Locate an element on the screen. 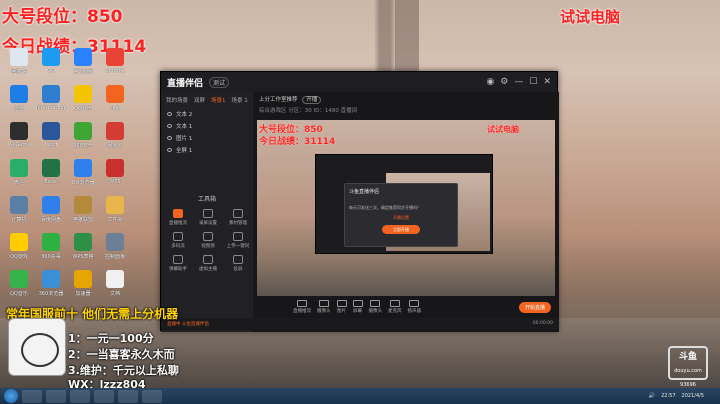 This screenshot has width=720, height=404. scene-item: 全屏 1 is located at coordinates (207, 150).